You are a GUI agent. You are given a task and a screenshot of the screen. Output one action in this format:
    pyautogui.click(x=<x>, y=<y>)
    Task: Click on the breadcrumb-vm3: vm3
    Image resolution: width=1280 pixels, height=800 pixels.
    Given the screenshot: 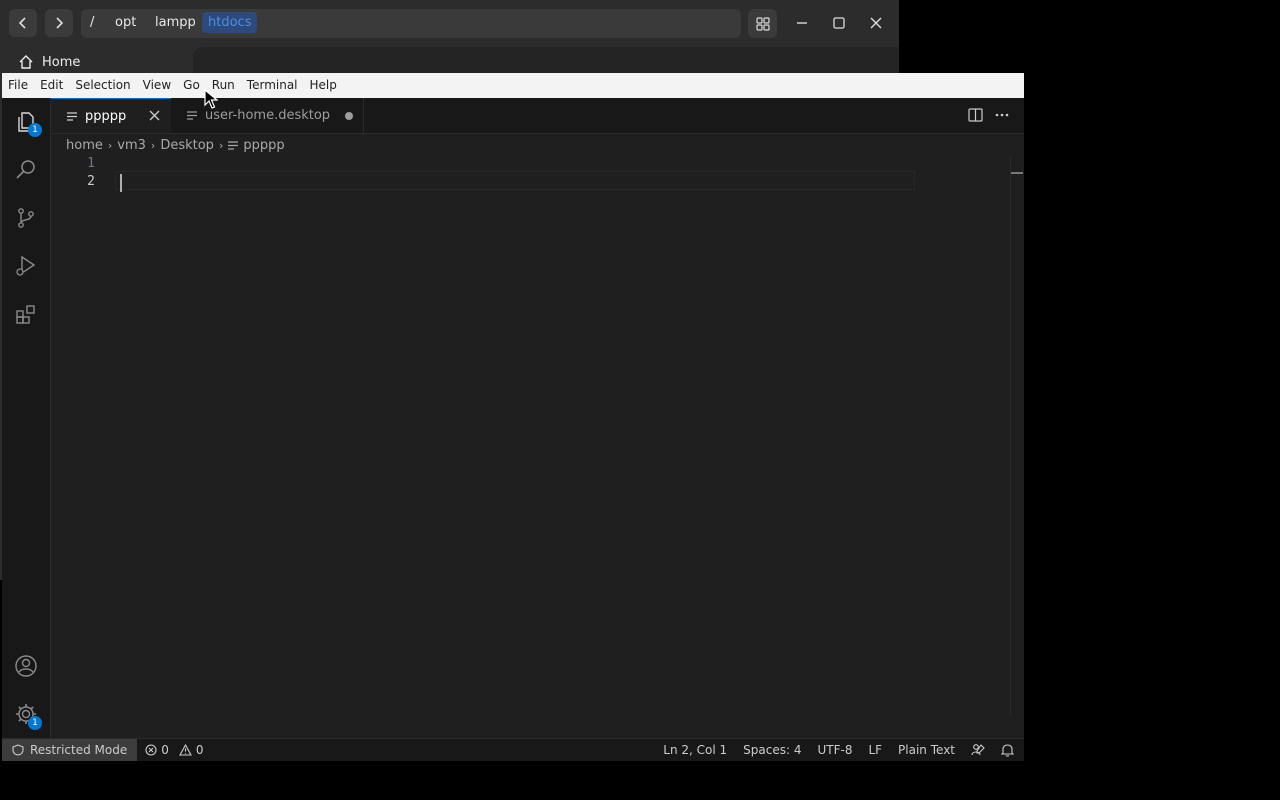 What is the action you would take?
    pyautogui.click(x=131, y=145)
    